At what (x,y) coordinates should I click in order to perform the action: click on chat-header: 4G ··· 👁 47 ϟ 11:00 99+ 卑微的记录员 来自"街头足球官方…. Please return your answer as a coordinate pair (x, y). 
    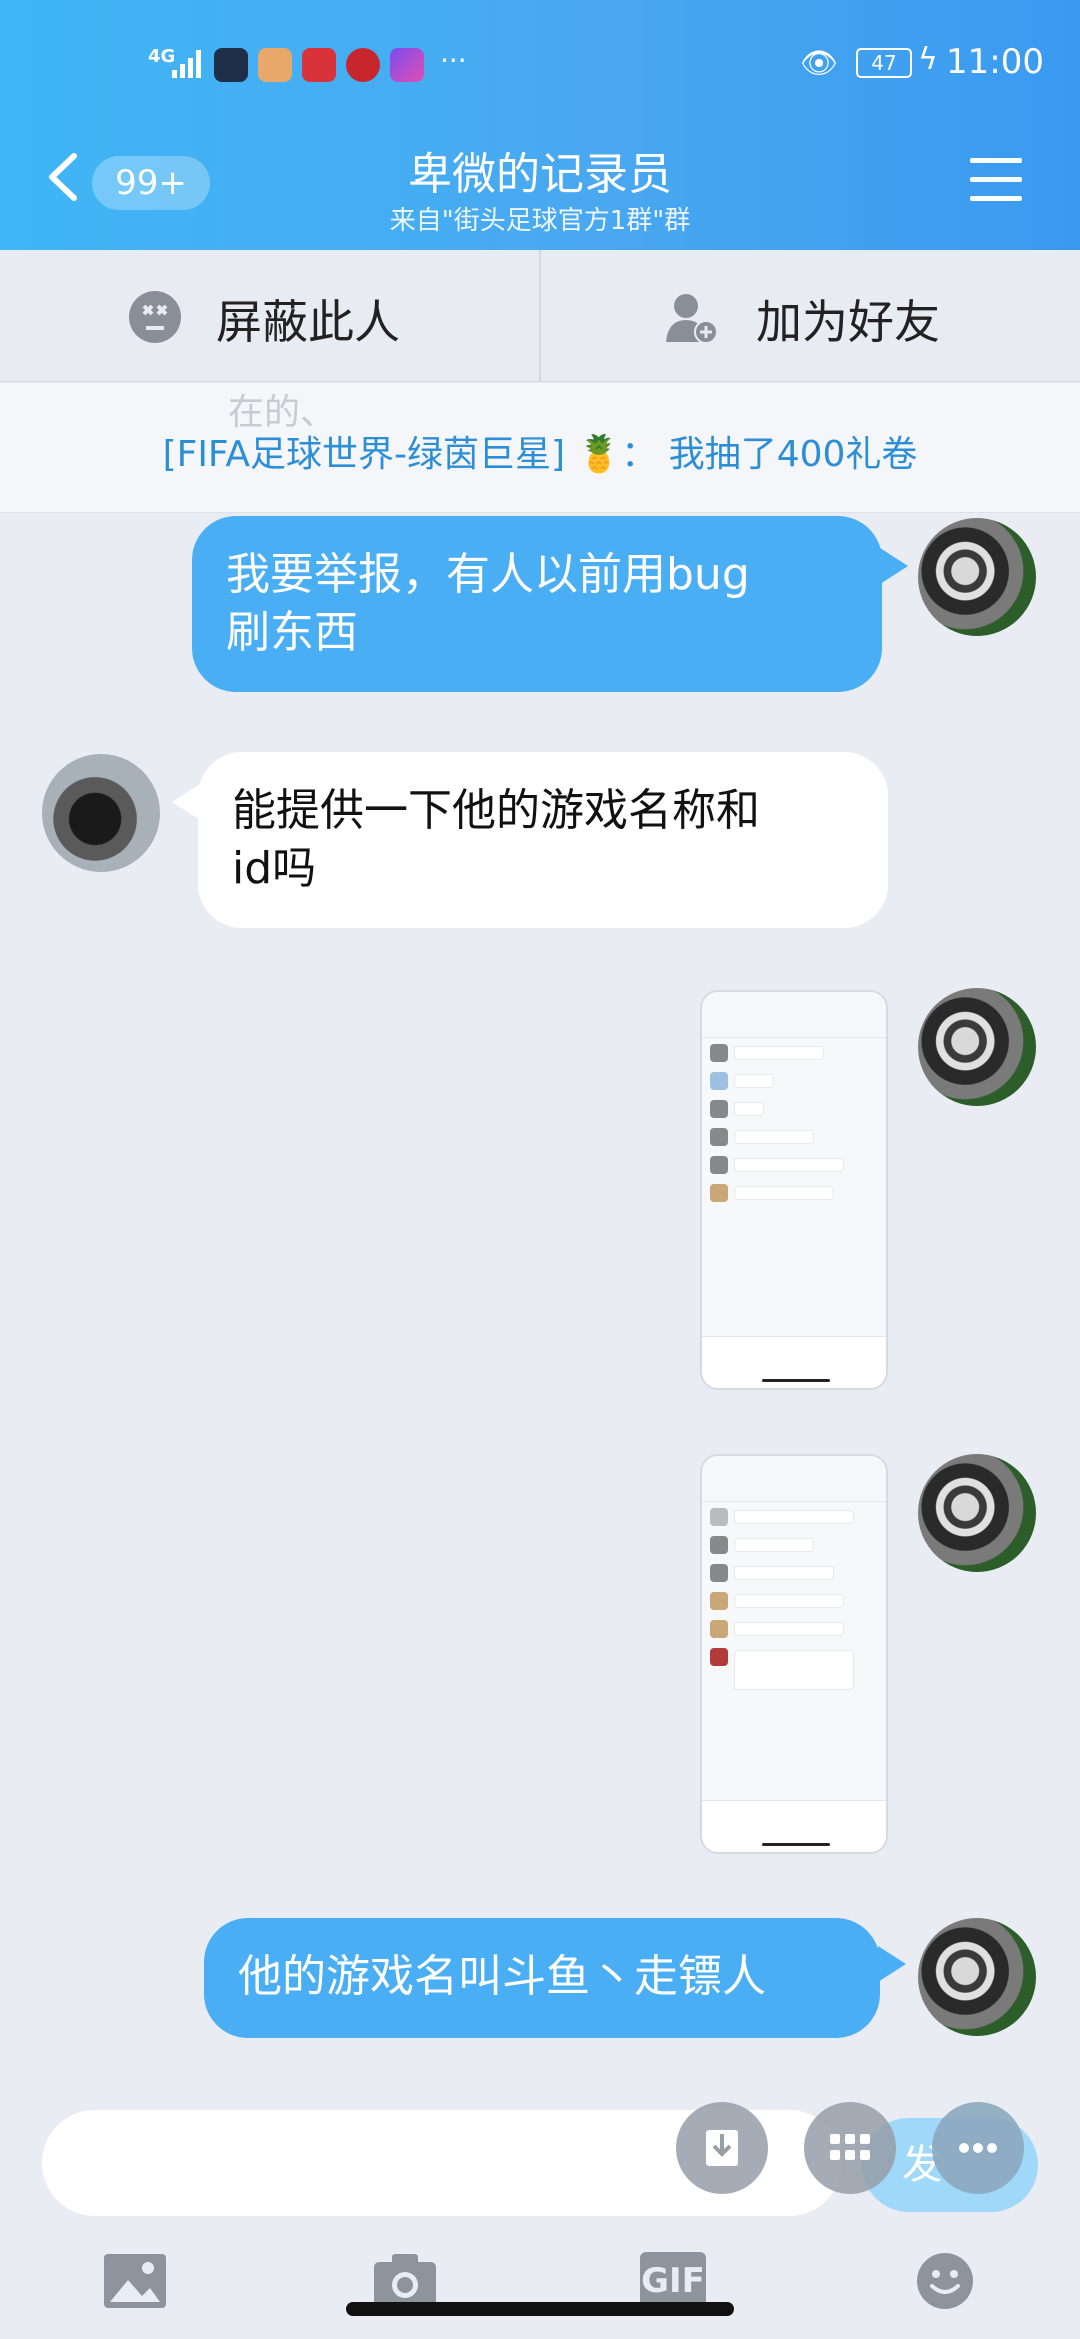
    Looking at the image, I should click on (540, 125).